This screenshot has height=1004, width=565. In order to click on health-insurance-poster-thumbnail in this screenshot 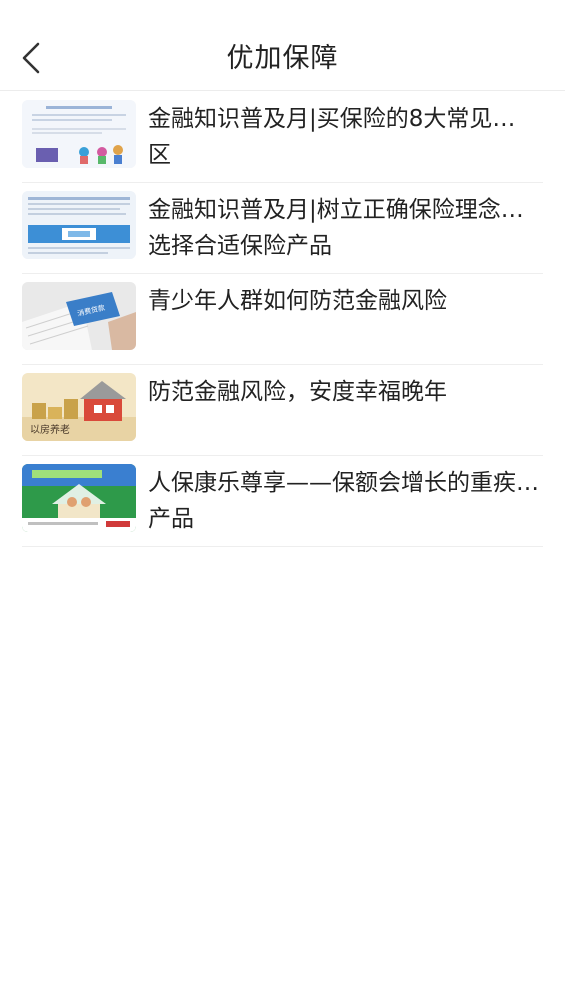, I will do `click(79, 498)`.